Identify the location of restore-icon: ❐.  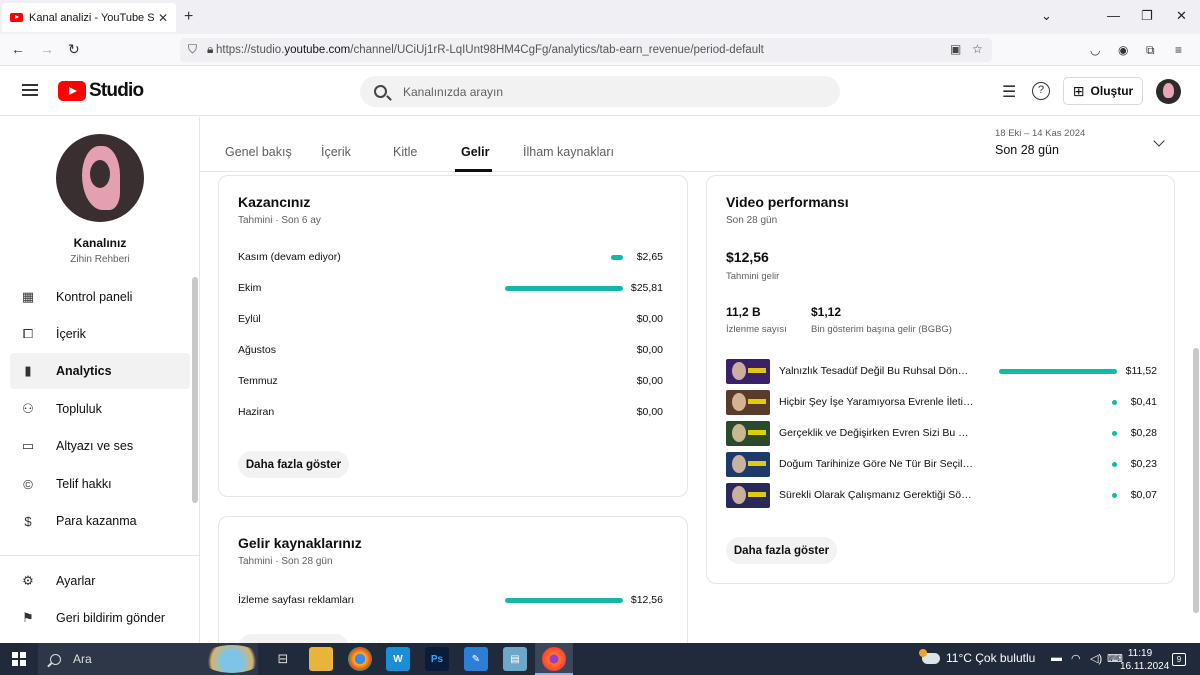
(1147, 16).